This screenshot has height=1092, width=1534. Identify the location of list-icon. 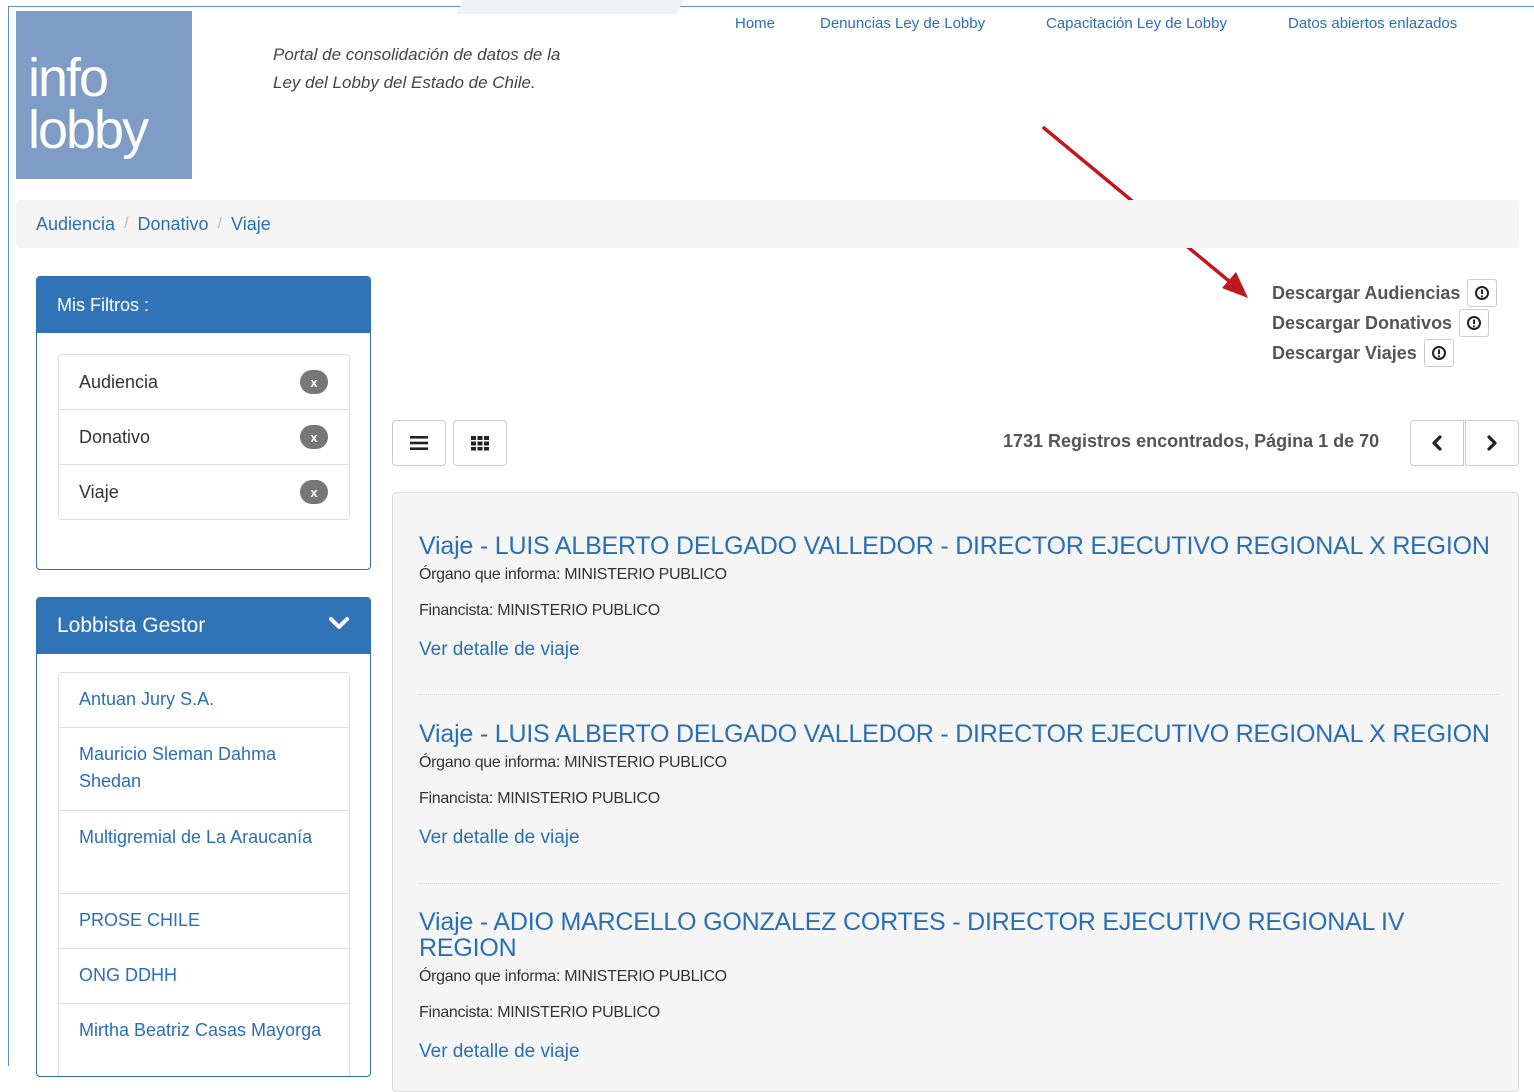
(419, 443).